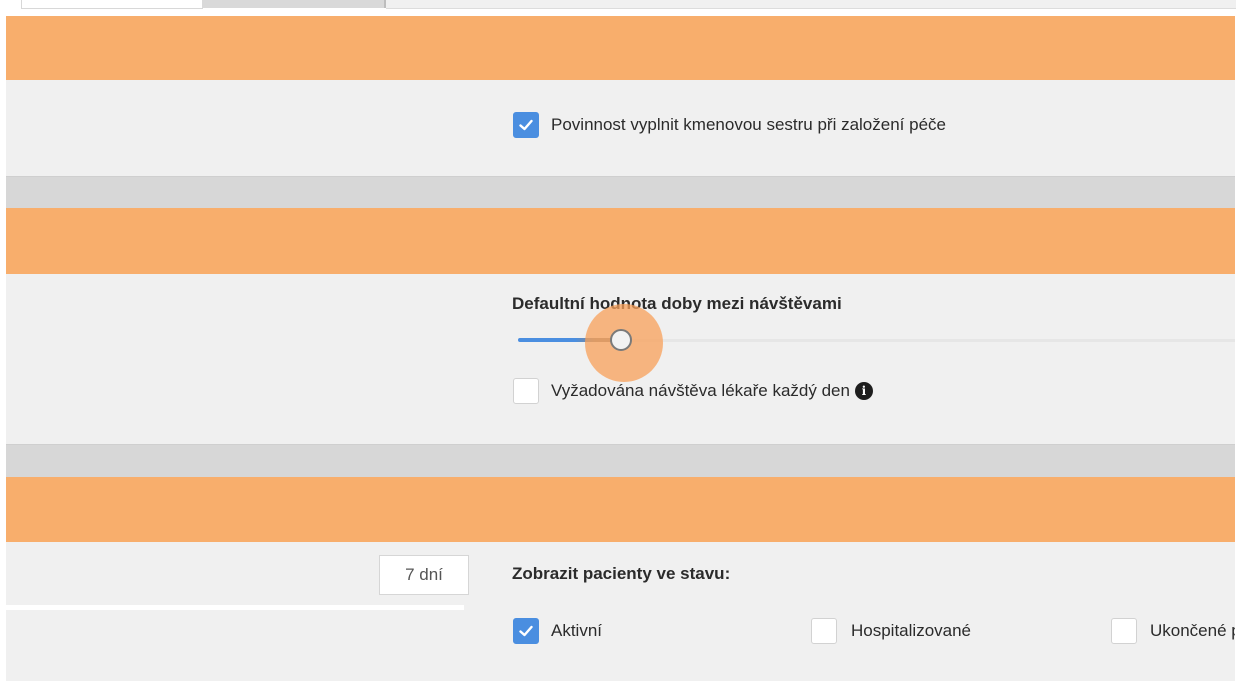  I want to click on doctor-daily-label: Vyžadována návštěva lékaře každý den, so click(700, 391).